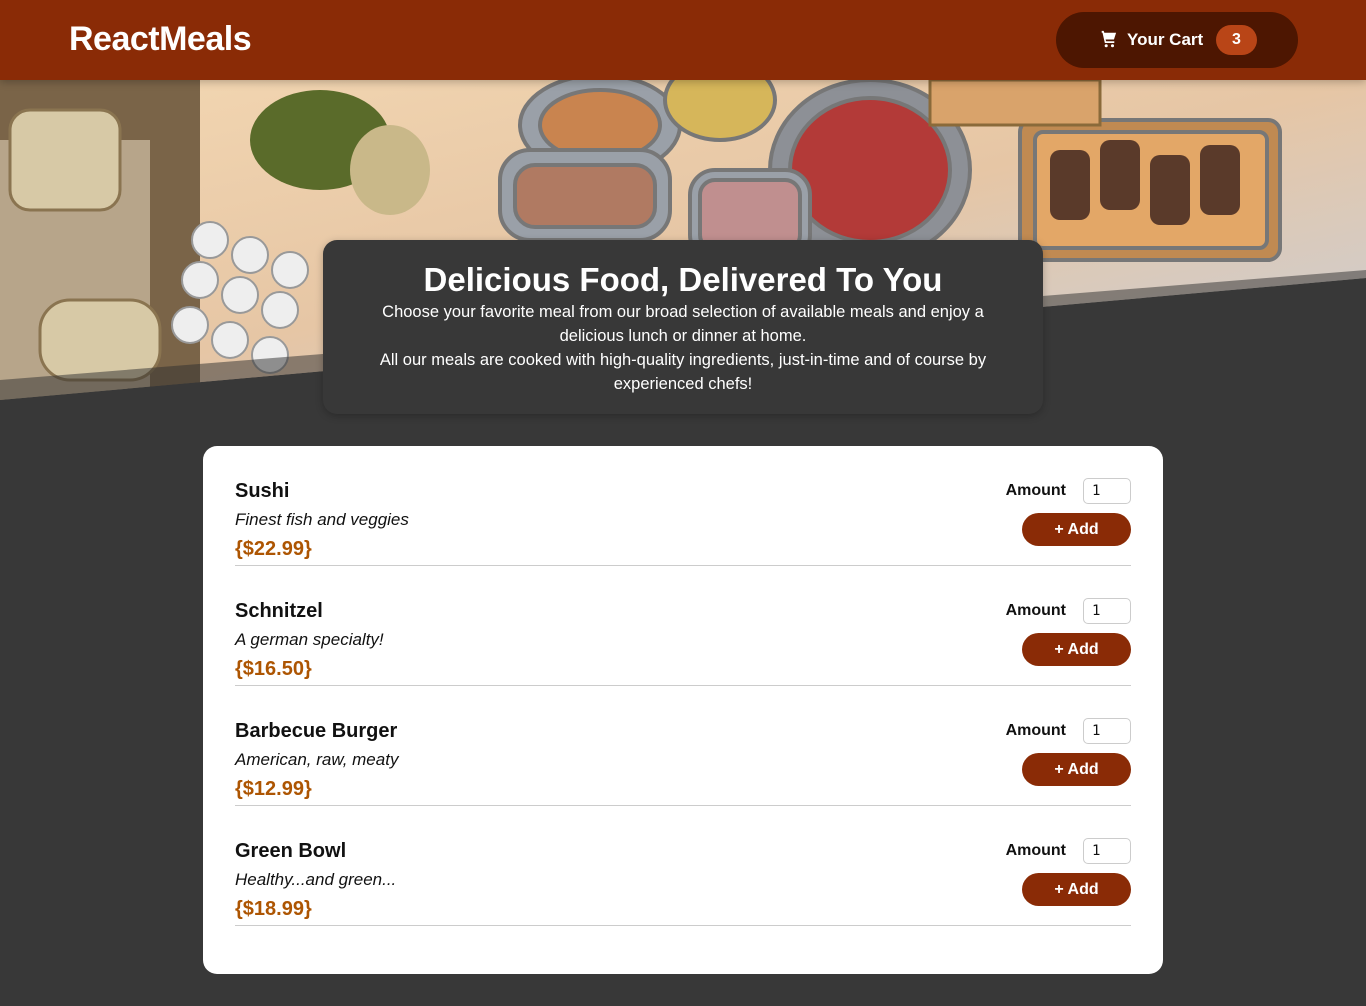  What do you see at coordinates (316, 731) in the screenshot?
I see `meal-name: Barbecue Burger` at bounding box center [316, 731].